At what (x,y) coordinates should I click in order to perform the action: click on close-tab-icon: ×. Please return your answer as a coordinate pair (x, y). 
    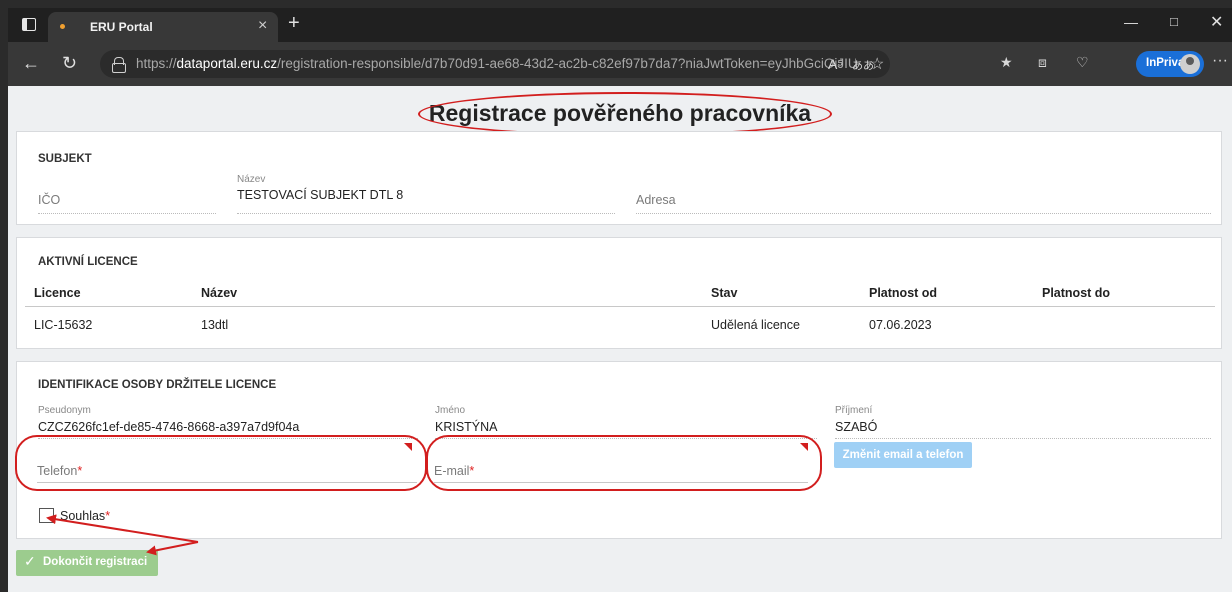
    Looking at the image, I should click on (262, 26).